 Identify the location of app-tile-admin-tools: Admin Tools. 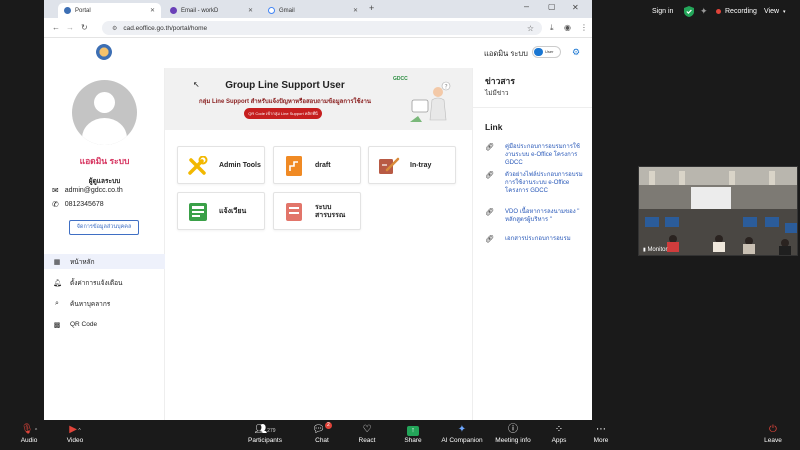
(221, 165).